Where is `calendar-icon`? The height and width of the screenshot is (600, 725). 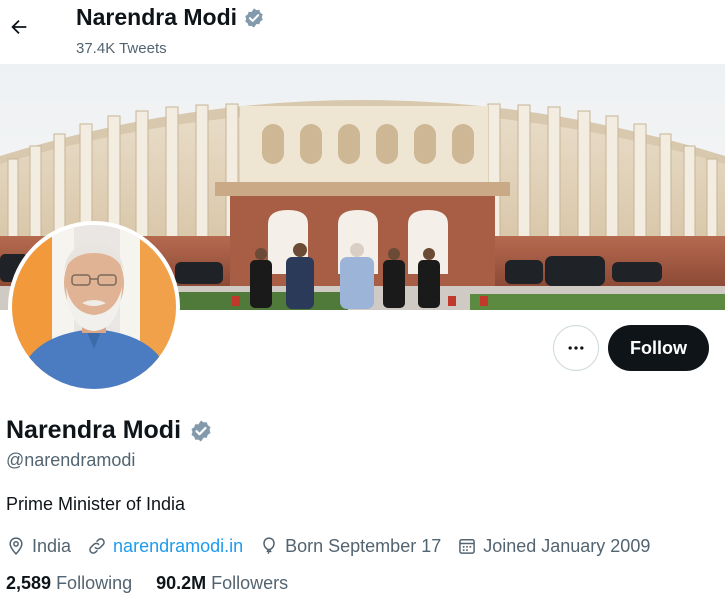
calendar-icon is located at coordinates (467, 546).